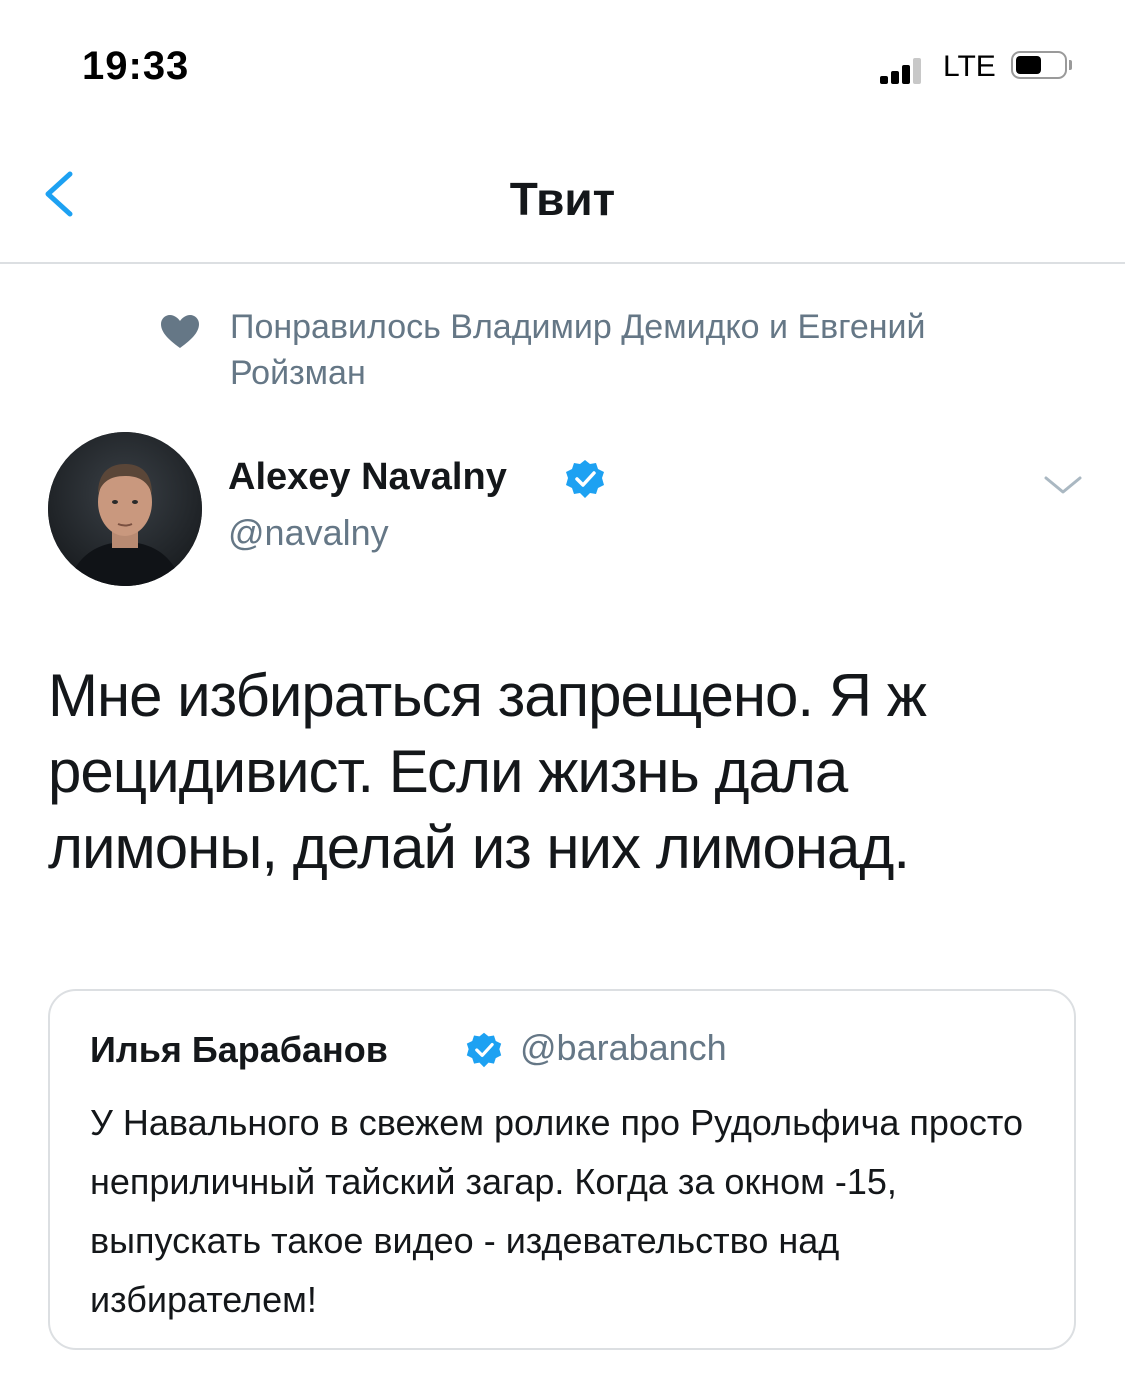 This screenshot has height=1373, width=1125. I want to click on chevron-down-icon, so click(1063, 485).